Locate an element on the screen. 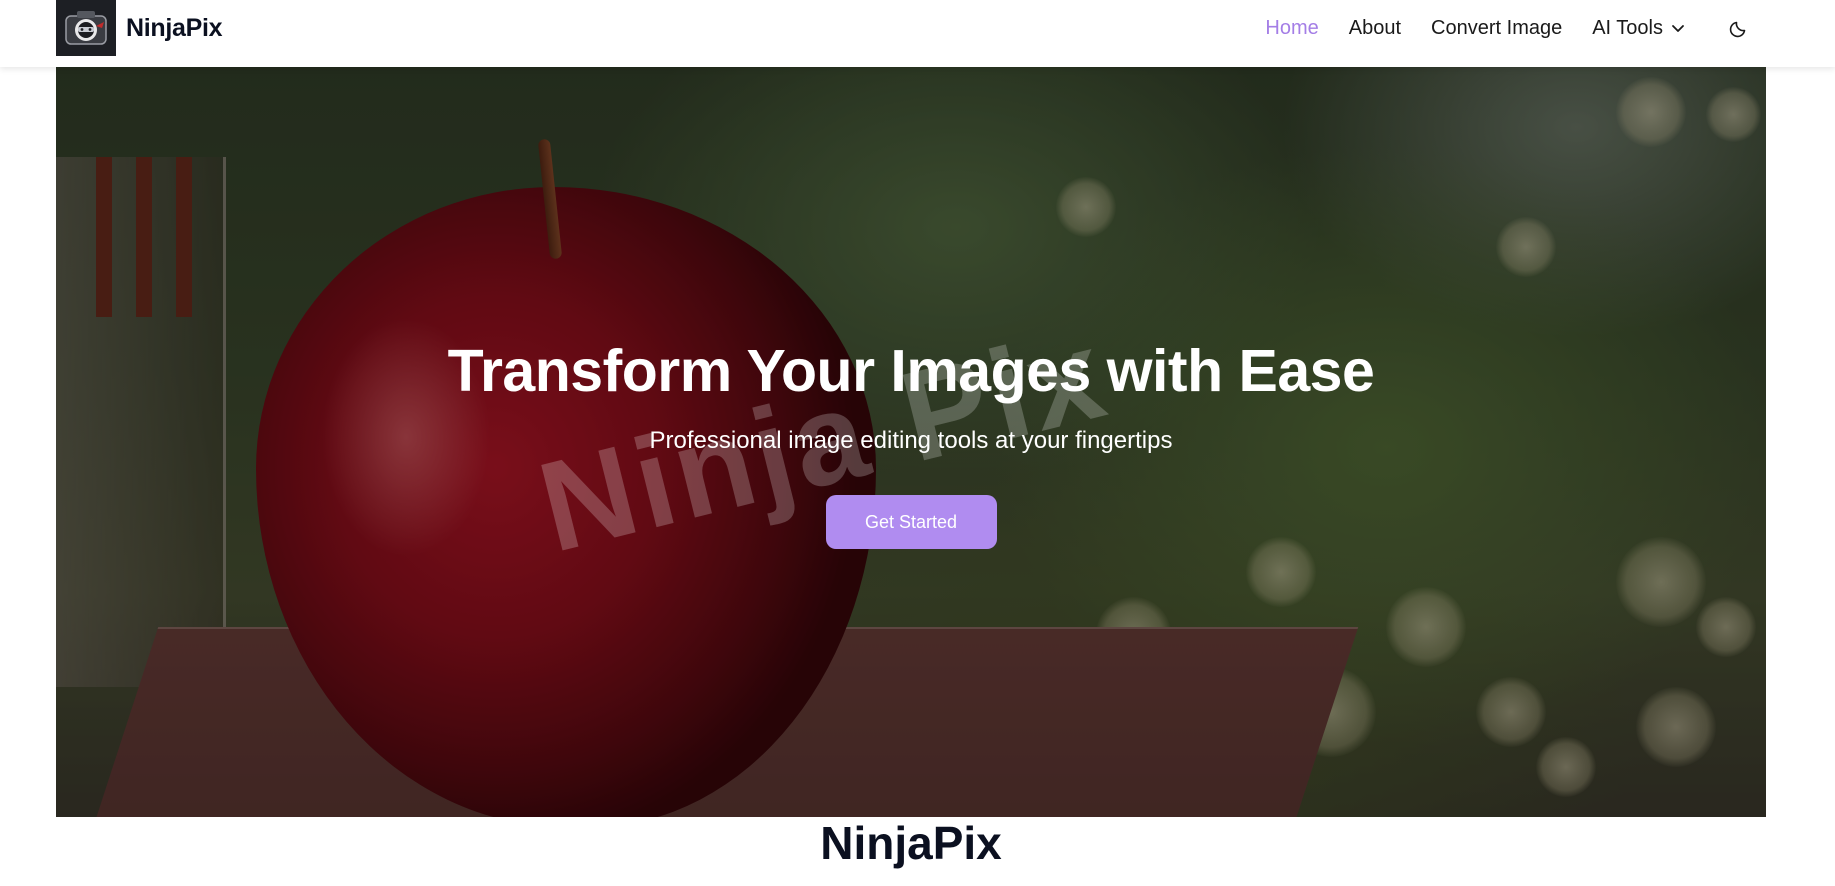 Image resolution: width=1835 pixels, height=886 pixels. moon-icon is located at coordinates (1737, 29).